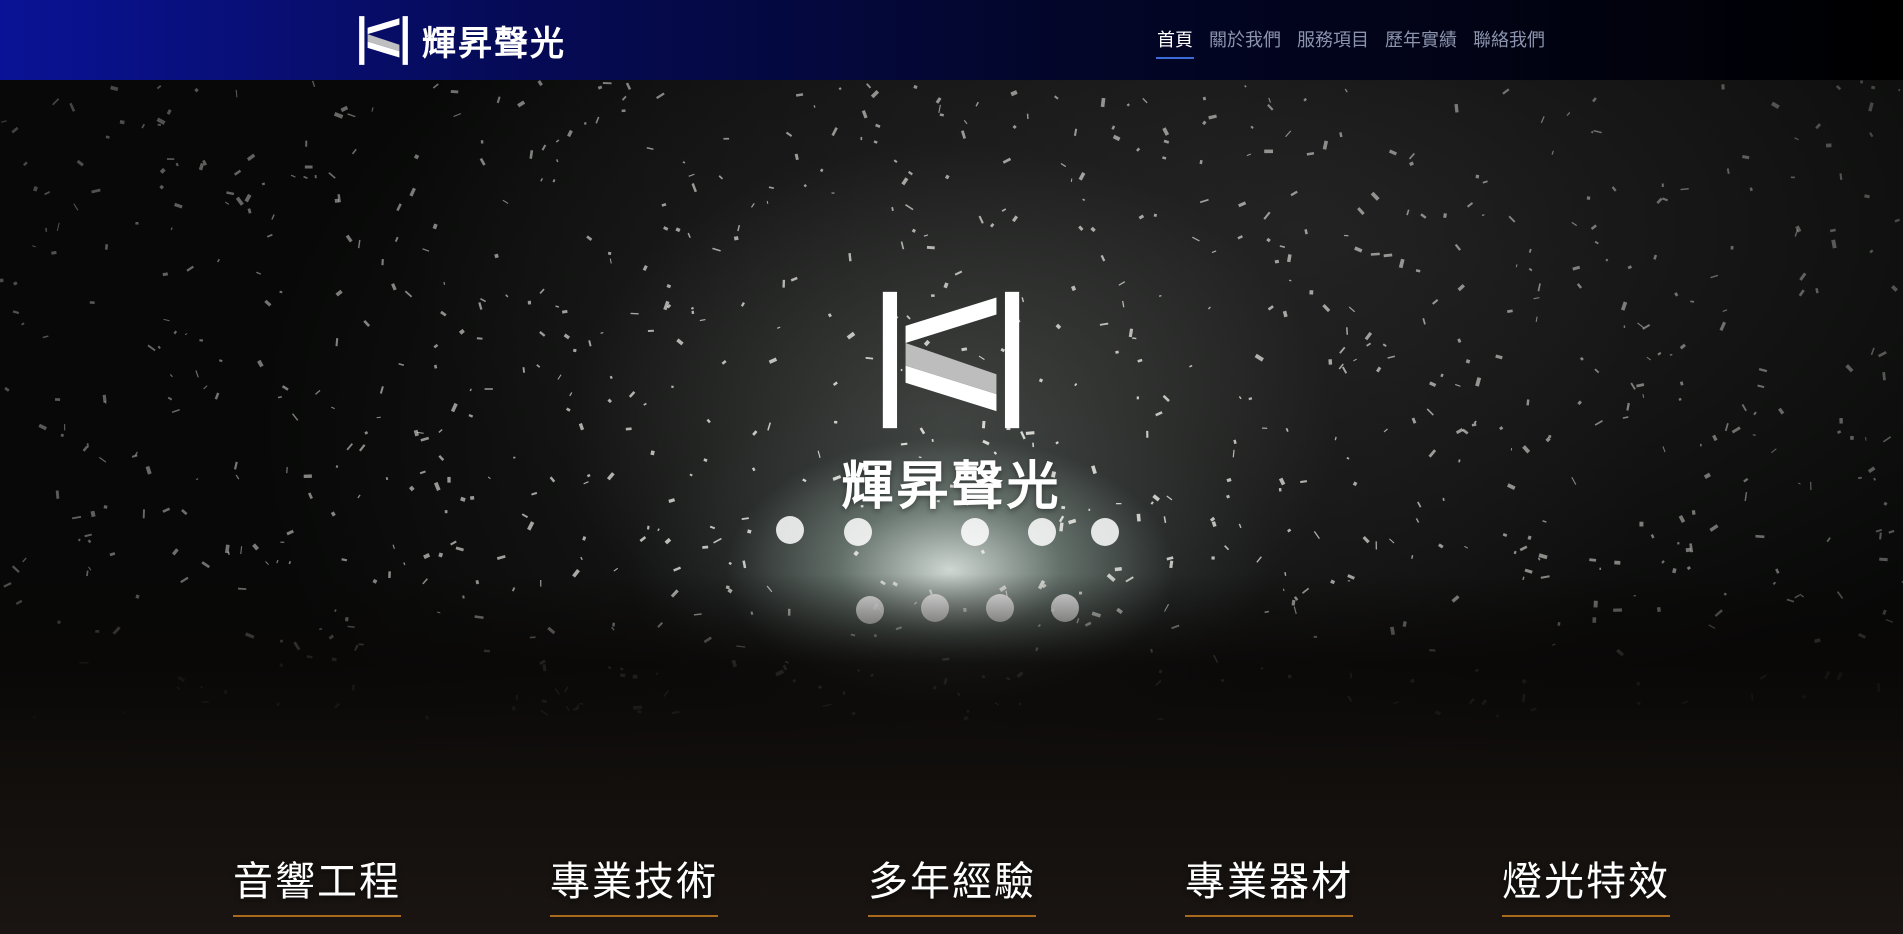 Image resolution: width=1903 pixels, height=934 pixels. Describe the element at coordinates (1245, 41) in the screenshot. I see `nav-about: 關於我們` at that location.